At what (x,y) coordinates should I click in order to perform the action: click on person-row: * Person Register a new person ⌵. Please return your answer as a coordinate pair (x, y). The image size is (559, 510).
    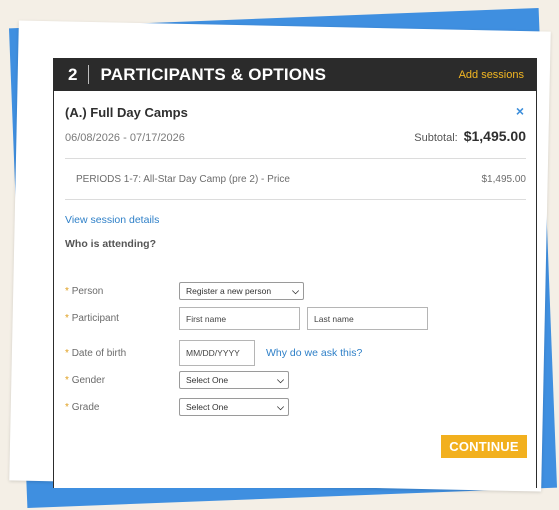
    Looking at the image, I should click on (179, 291).